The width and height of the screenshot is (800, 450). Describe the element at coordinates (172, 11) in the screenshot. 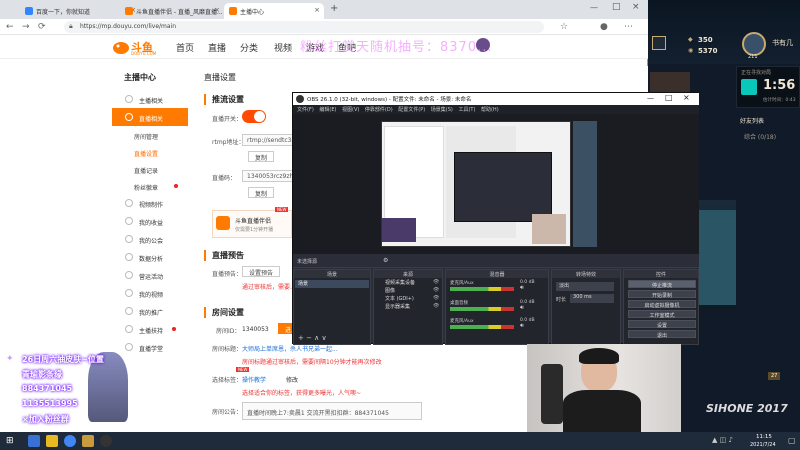

I see `tab-douyu-app: 斗鱼直播伴侣 - 直播_风靡直播... ×` at that location.